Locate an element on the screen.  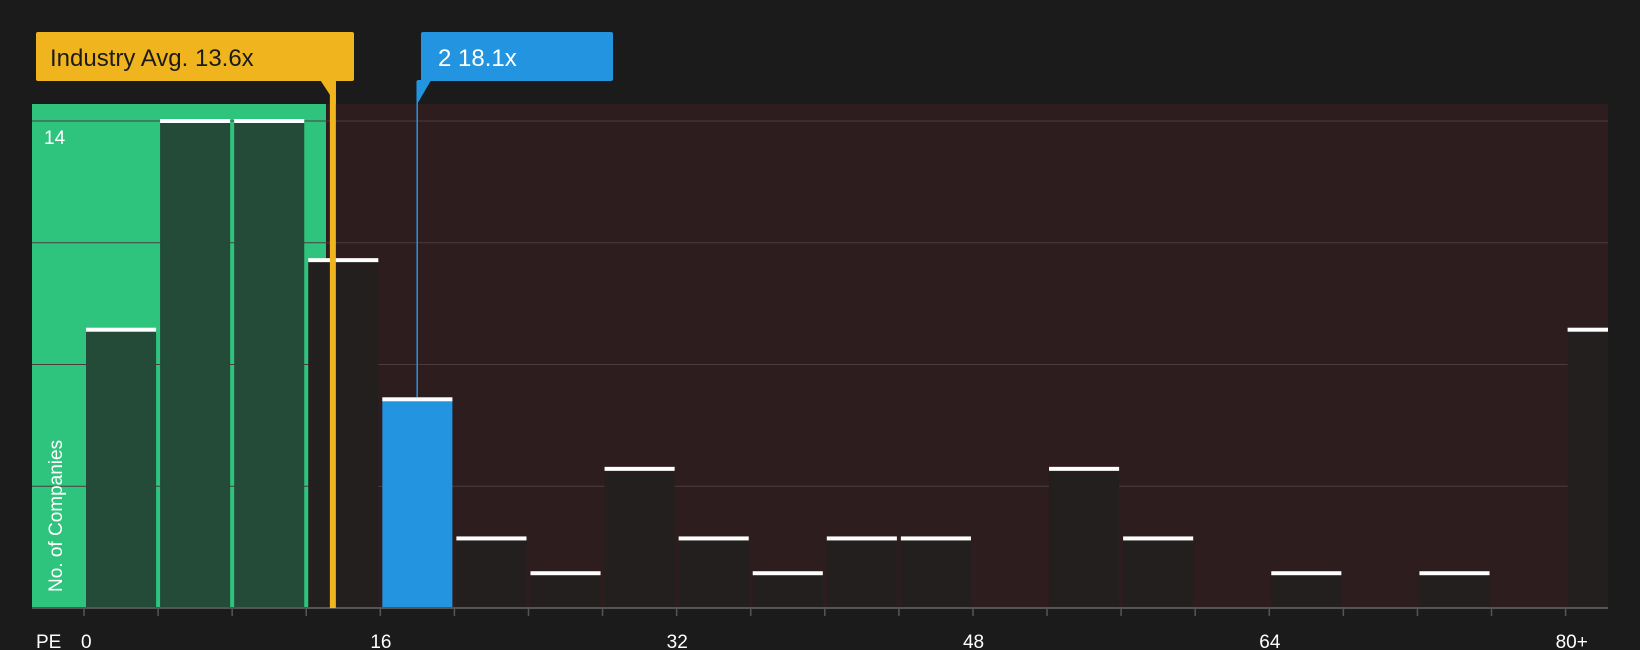
y-axis-title: No. of Companies is located at coordinates (56, 516).